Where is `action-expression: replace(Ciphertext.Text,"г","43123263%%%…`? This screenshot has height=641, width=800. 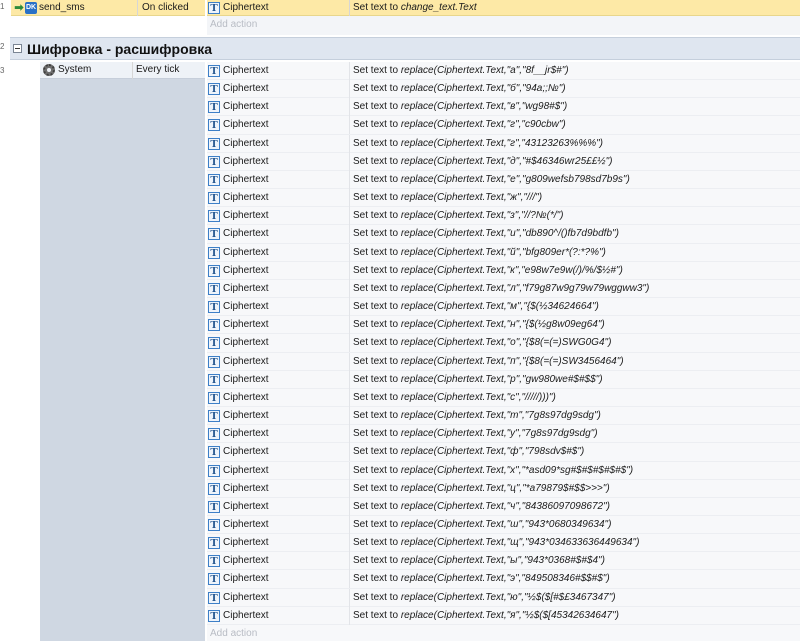
action-expression: replace(Ciphertext.Text,"г","43123263%%%… is located at coordinates (502, 143).